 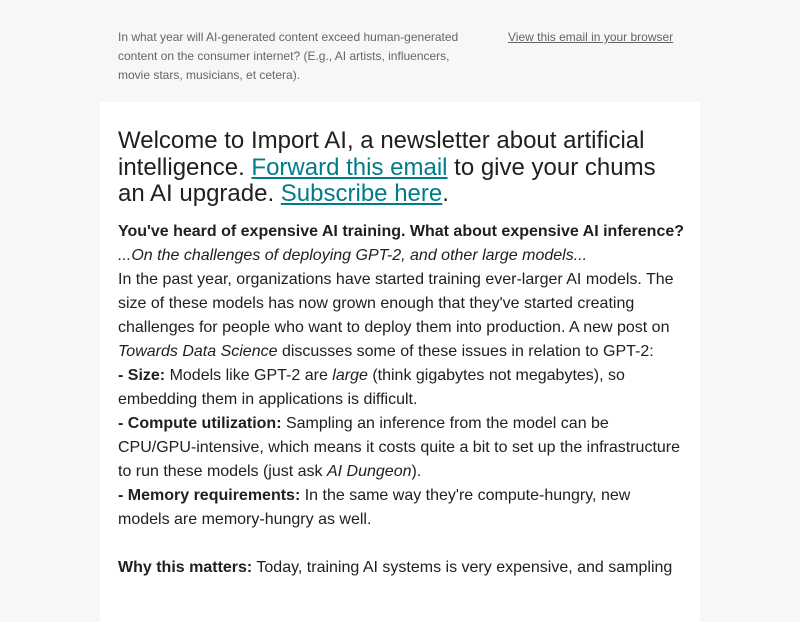 What do you see at coordinates (349, 167) in the screenshot?
I see `forward-email-link: Forward this email` at bounding box center [349, 167].